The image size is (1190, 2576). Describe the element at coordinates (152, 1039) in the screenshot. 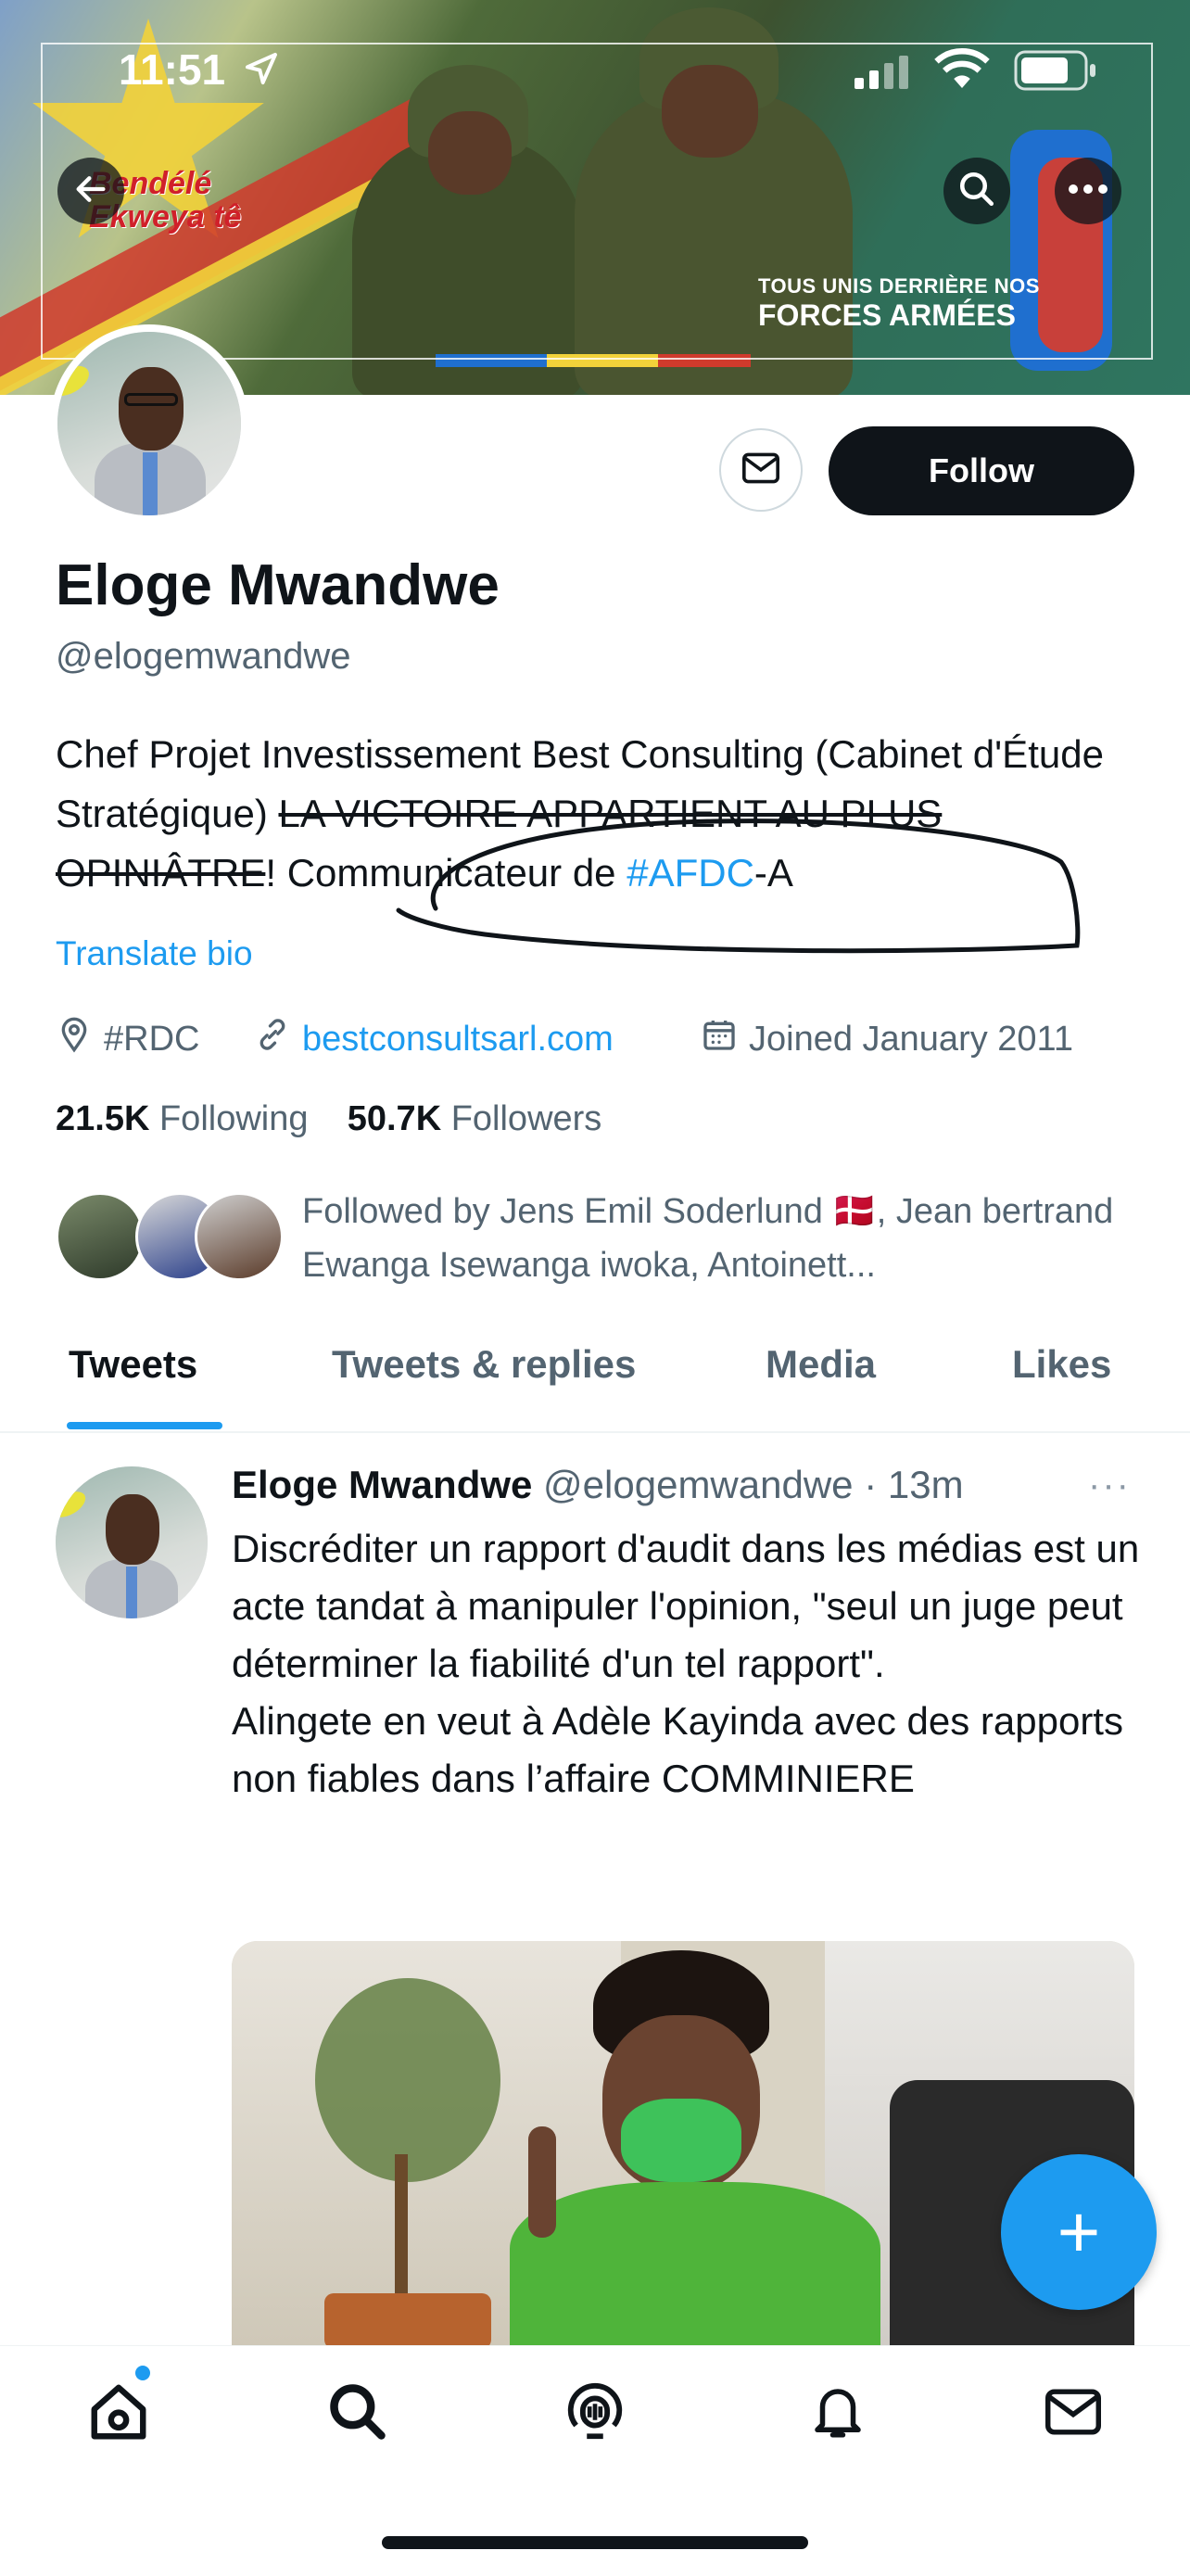

I see `location-text: #RDC` at that location.